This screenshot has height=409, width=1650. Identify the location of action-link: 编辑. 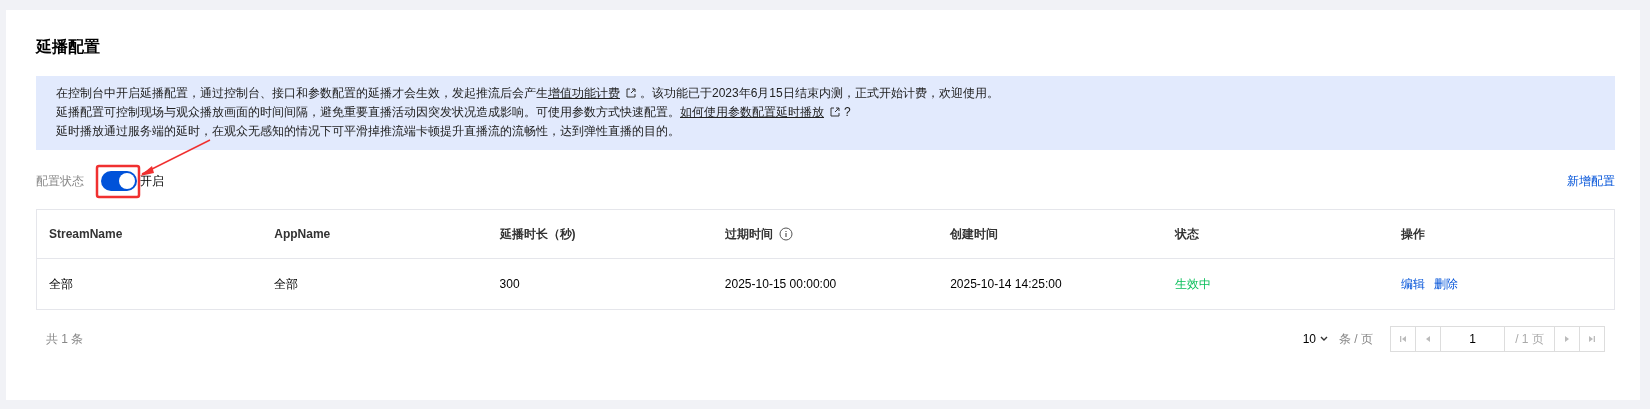
(1412, 284).